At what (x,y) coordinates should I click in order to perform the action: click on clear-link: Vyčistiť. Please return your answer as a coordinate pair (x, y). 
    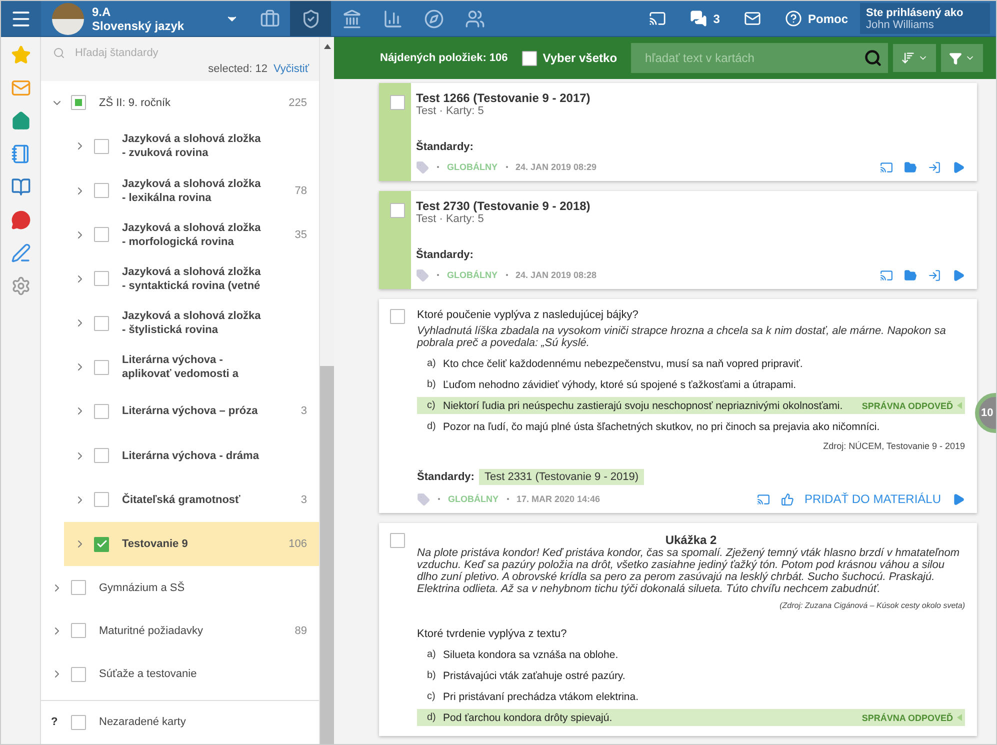
    Looking at the image, I should click on (291, 69).